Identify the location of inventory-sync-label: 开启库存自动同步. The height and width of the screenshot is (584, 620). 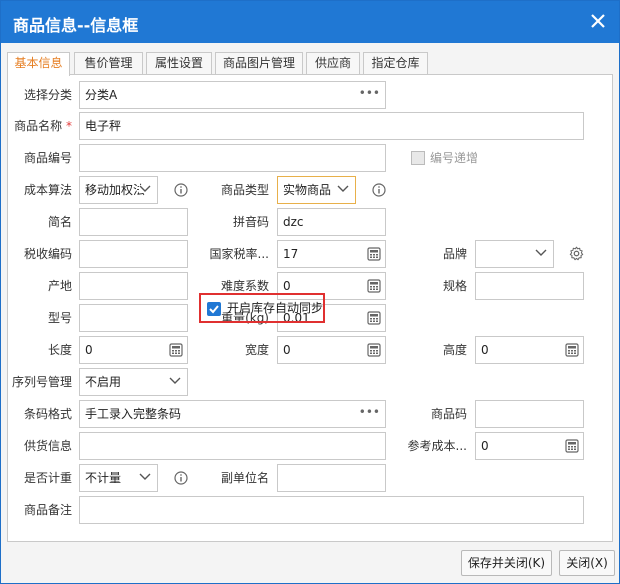
(275, 308).